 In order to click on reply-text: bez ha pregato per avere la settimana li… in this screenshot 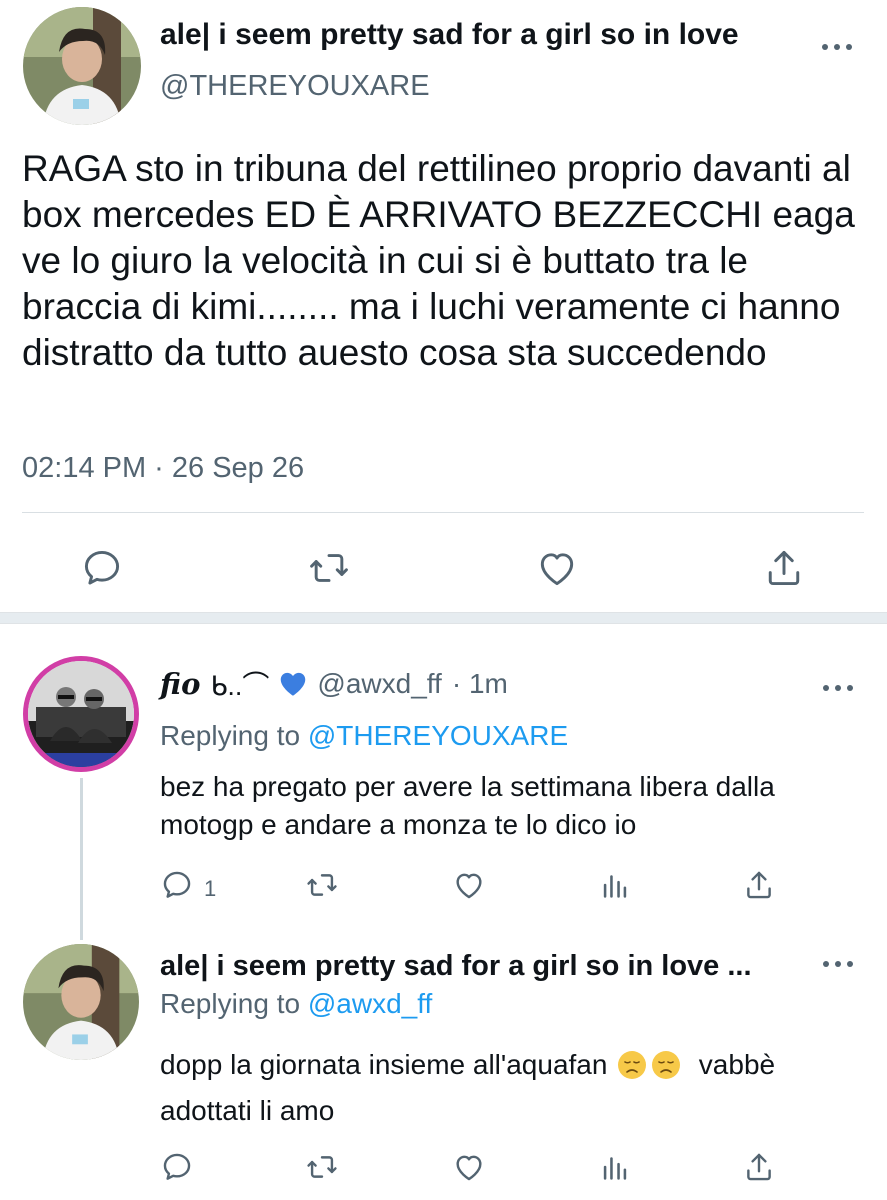, I will do `click(467, 805)`.